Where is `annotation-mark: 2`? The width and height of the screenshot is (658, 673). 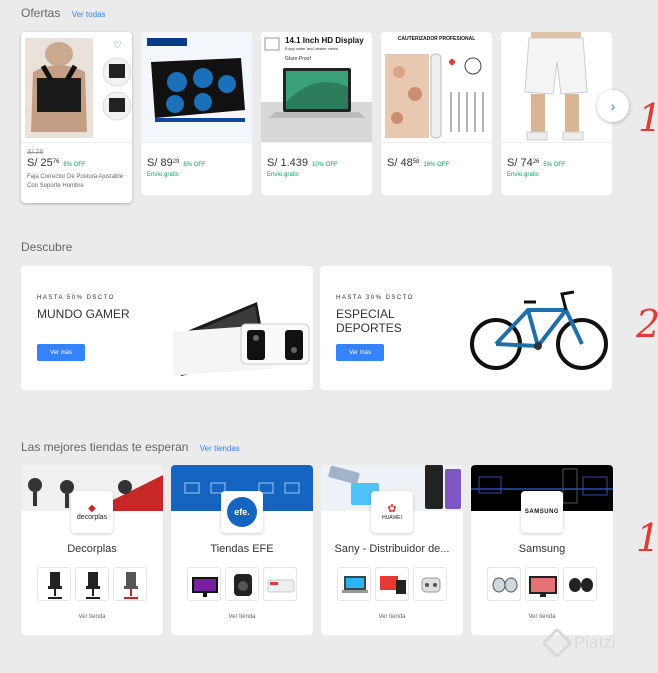
annotation-mark: 2 is located at coordinates (647, 324).